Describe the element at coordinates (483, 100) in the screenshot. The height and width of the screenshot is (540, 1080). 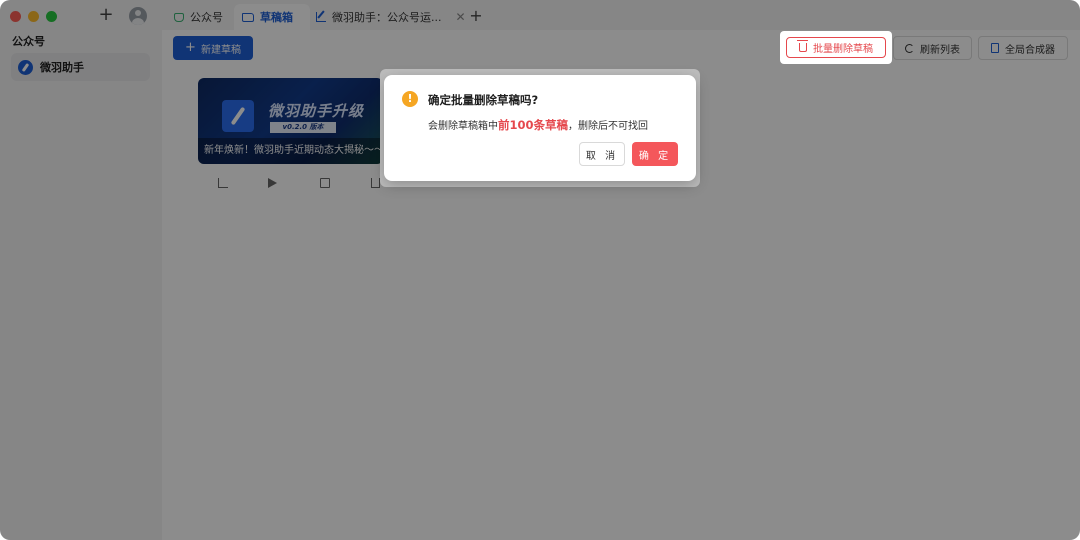
I see `dialog-title: 确定批量删除草稿吗?` at that location.